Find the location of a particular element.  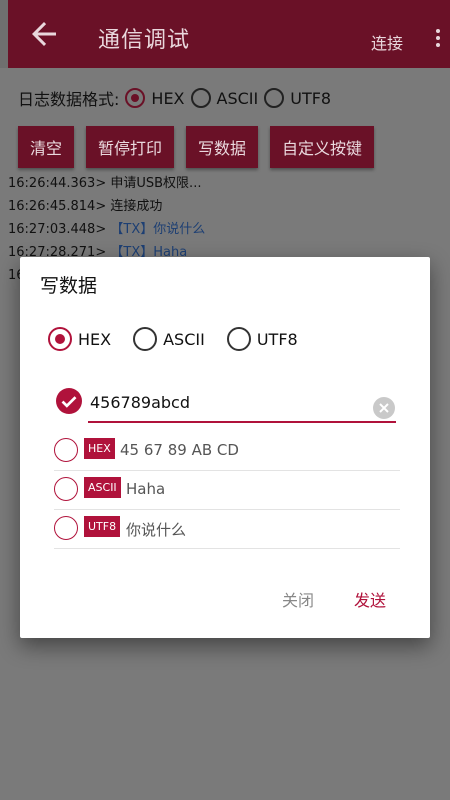

close-button: 关闭 is located at coordinates (298, 599).